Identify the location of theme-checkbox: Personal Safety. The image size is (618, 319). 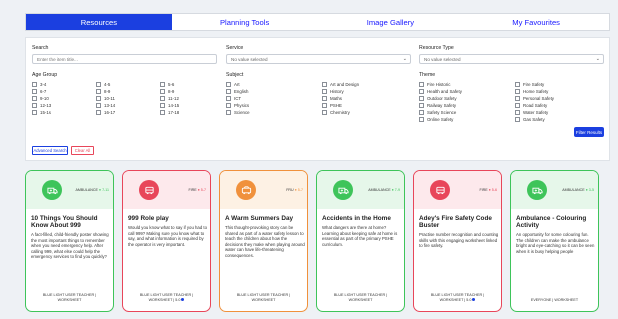
(534, 98).